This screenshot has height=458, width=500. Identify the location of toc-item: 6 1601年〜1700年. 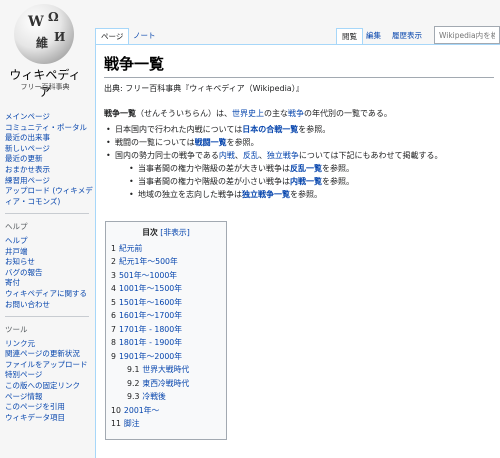
(166, 316).